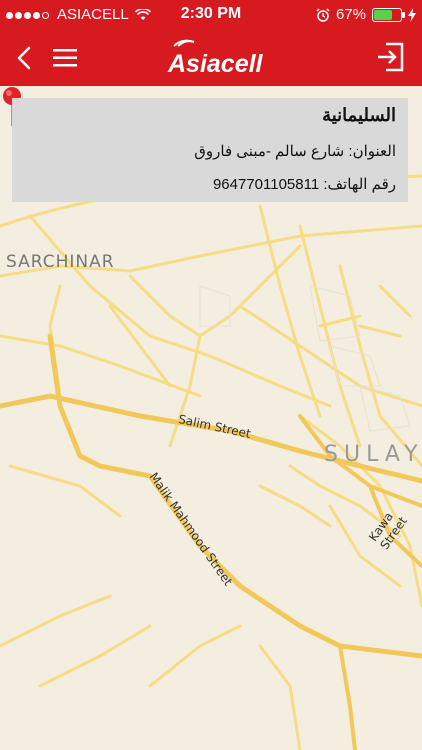  What do you see at coordinates (359, 115) in the screenshot?
I see `branch-city-title: السليمانية` at bounding box center [359, 115].